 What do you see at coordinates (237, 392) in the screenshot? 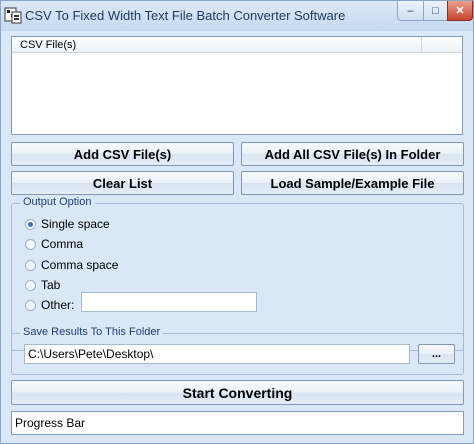
I see `start-converting-button: Start Converting` at bounding box center [237, 392].